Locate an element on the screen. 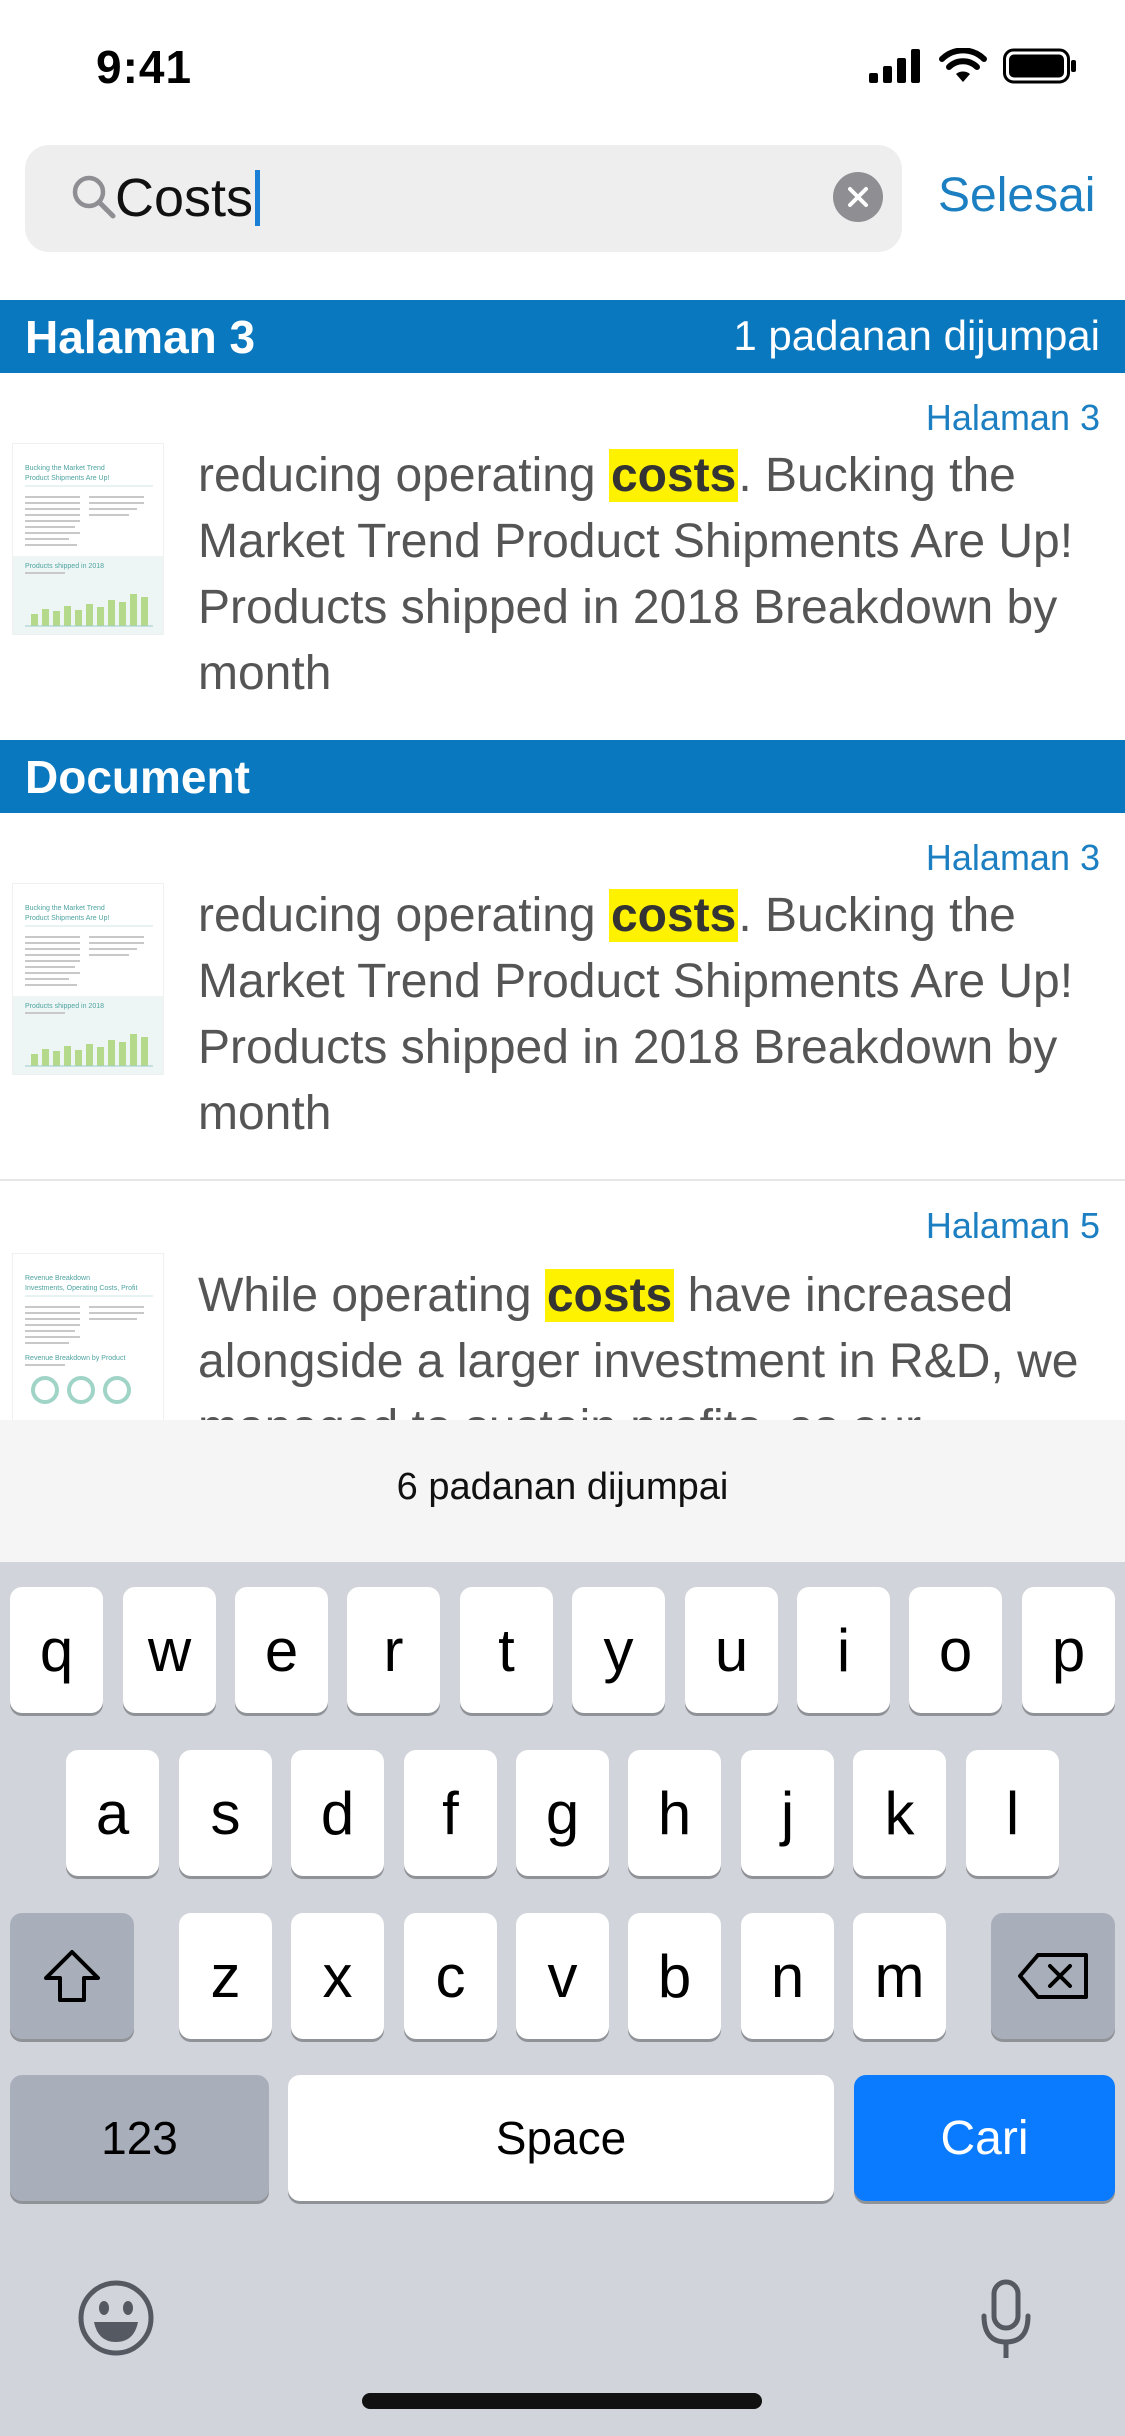 This screenshot has height=2436, width=1125. close-icon is located at coordinates (858, 197).